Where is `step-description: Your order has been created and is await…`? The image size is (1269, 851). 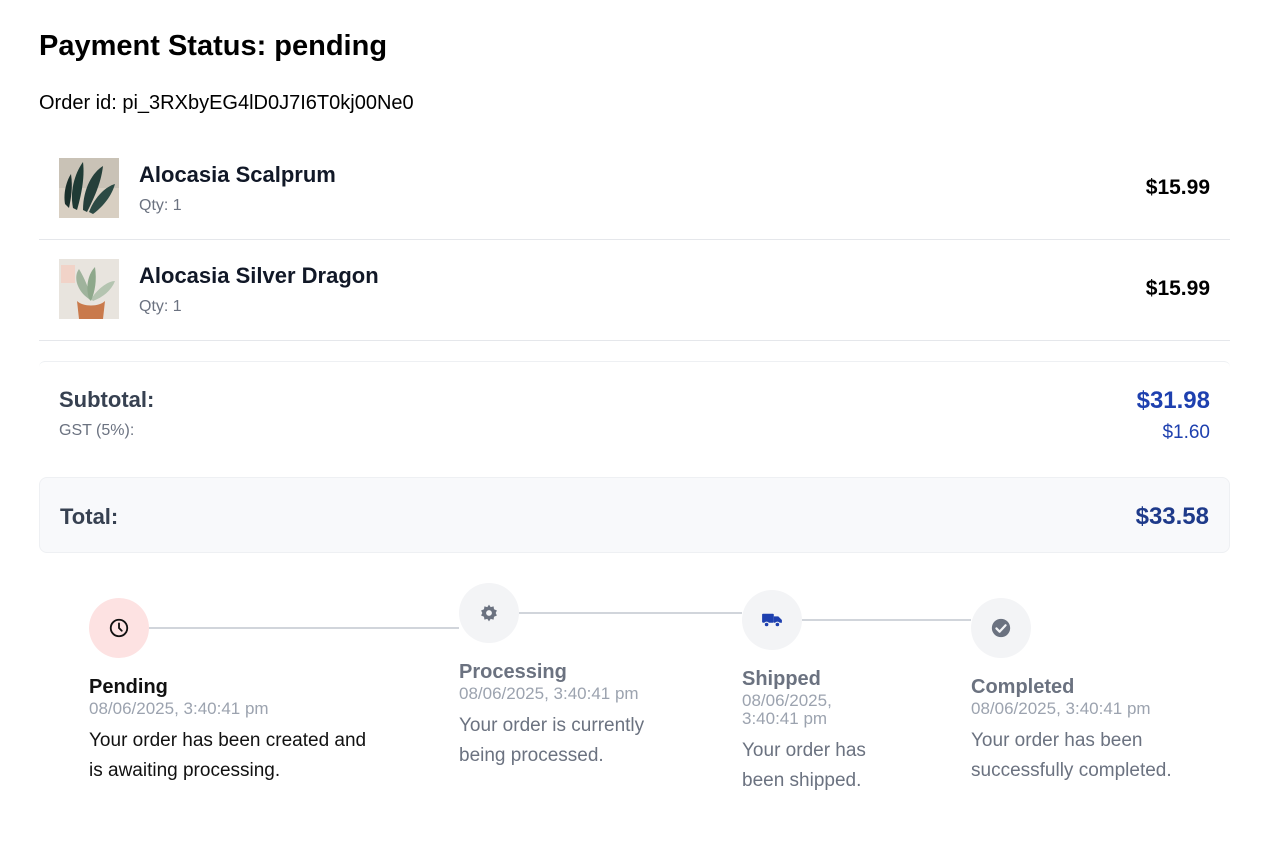 step-description: Your order has been created and is await… is located at coordinates (228, 755).